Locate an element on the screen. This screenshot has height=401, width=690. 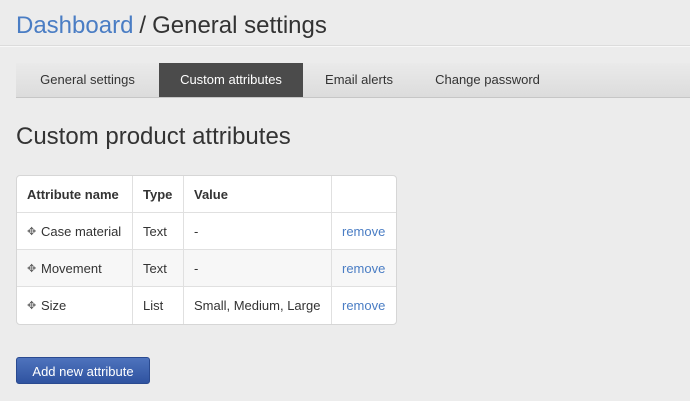
column-header-actions is located at coordinates (364, 194).